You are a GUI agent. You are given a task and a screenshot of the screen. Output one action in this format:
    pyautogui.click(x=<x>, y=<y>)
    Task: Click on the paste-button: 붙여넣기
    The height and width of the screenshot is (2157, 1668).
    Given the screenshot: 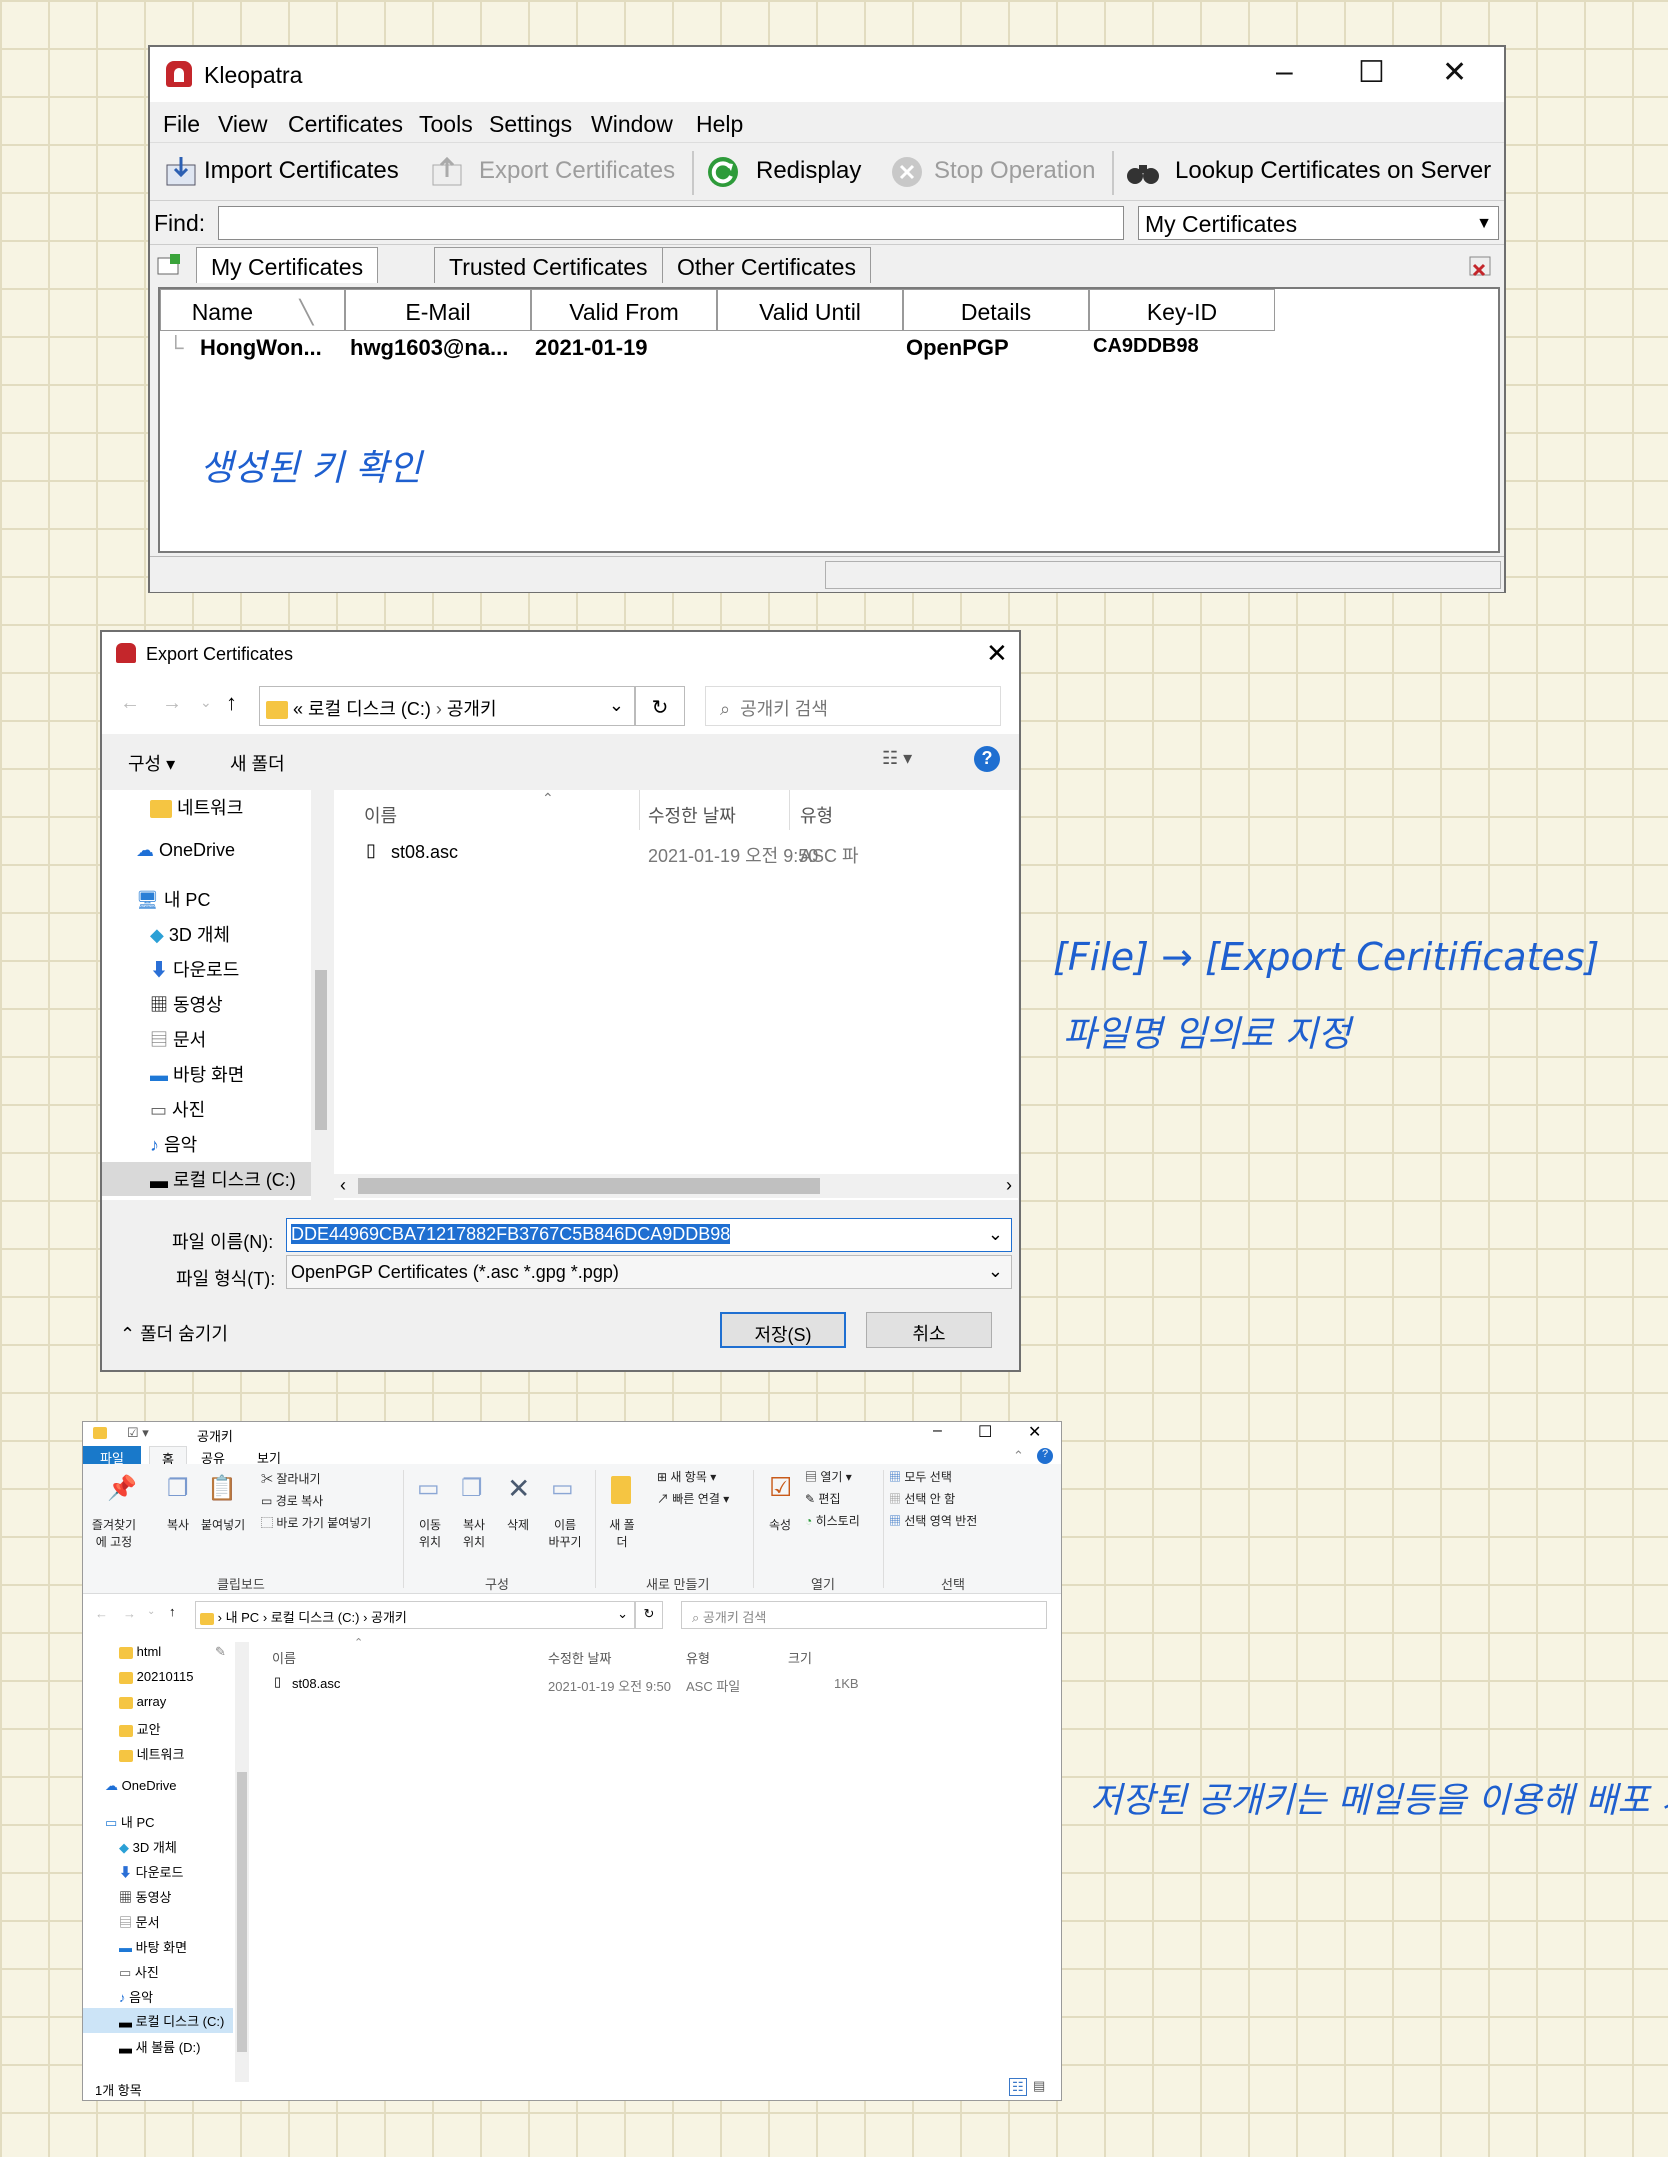 What is the action you would take?
    pyautogui.click(x=223, y=1524)
    